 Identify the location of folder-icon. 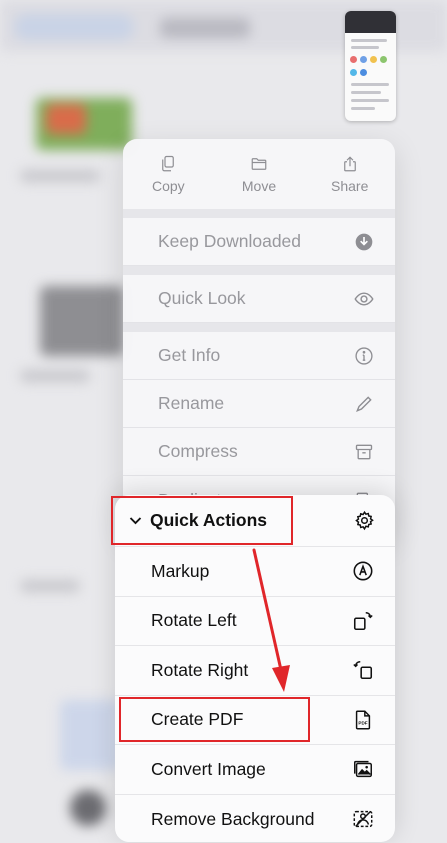
(259, 163).